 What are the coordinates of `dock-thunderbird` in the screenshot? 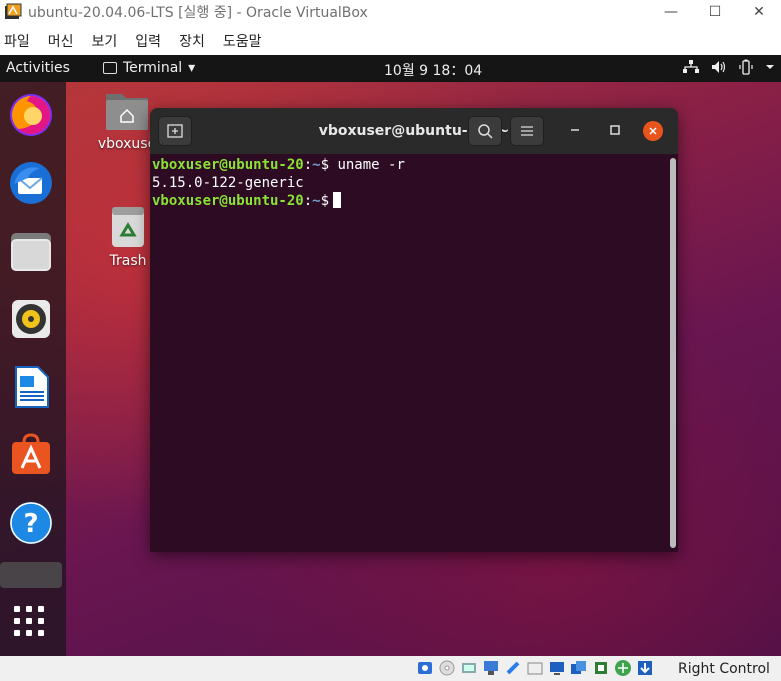 It's located at (31, 183).